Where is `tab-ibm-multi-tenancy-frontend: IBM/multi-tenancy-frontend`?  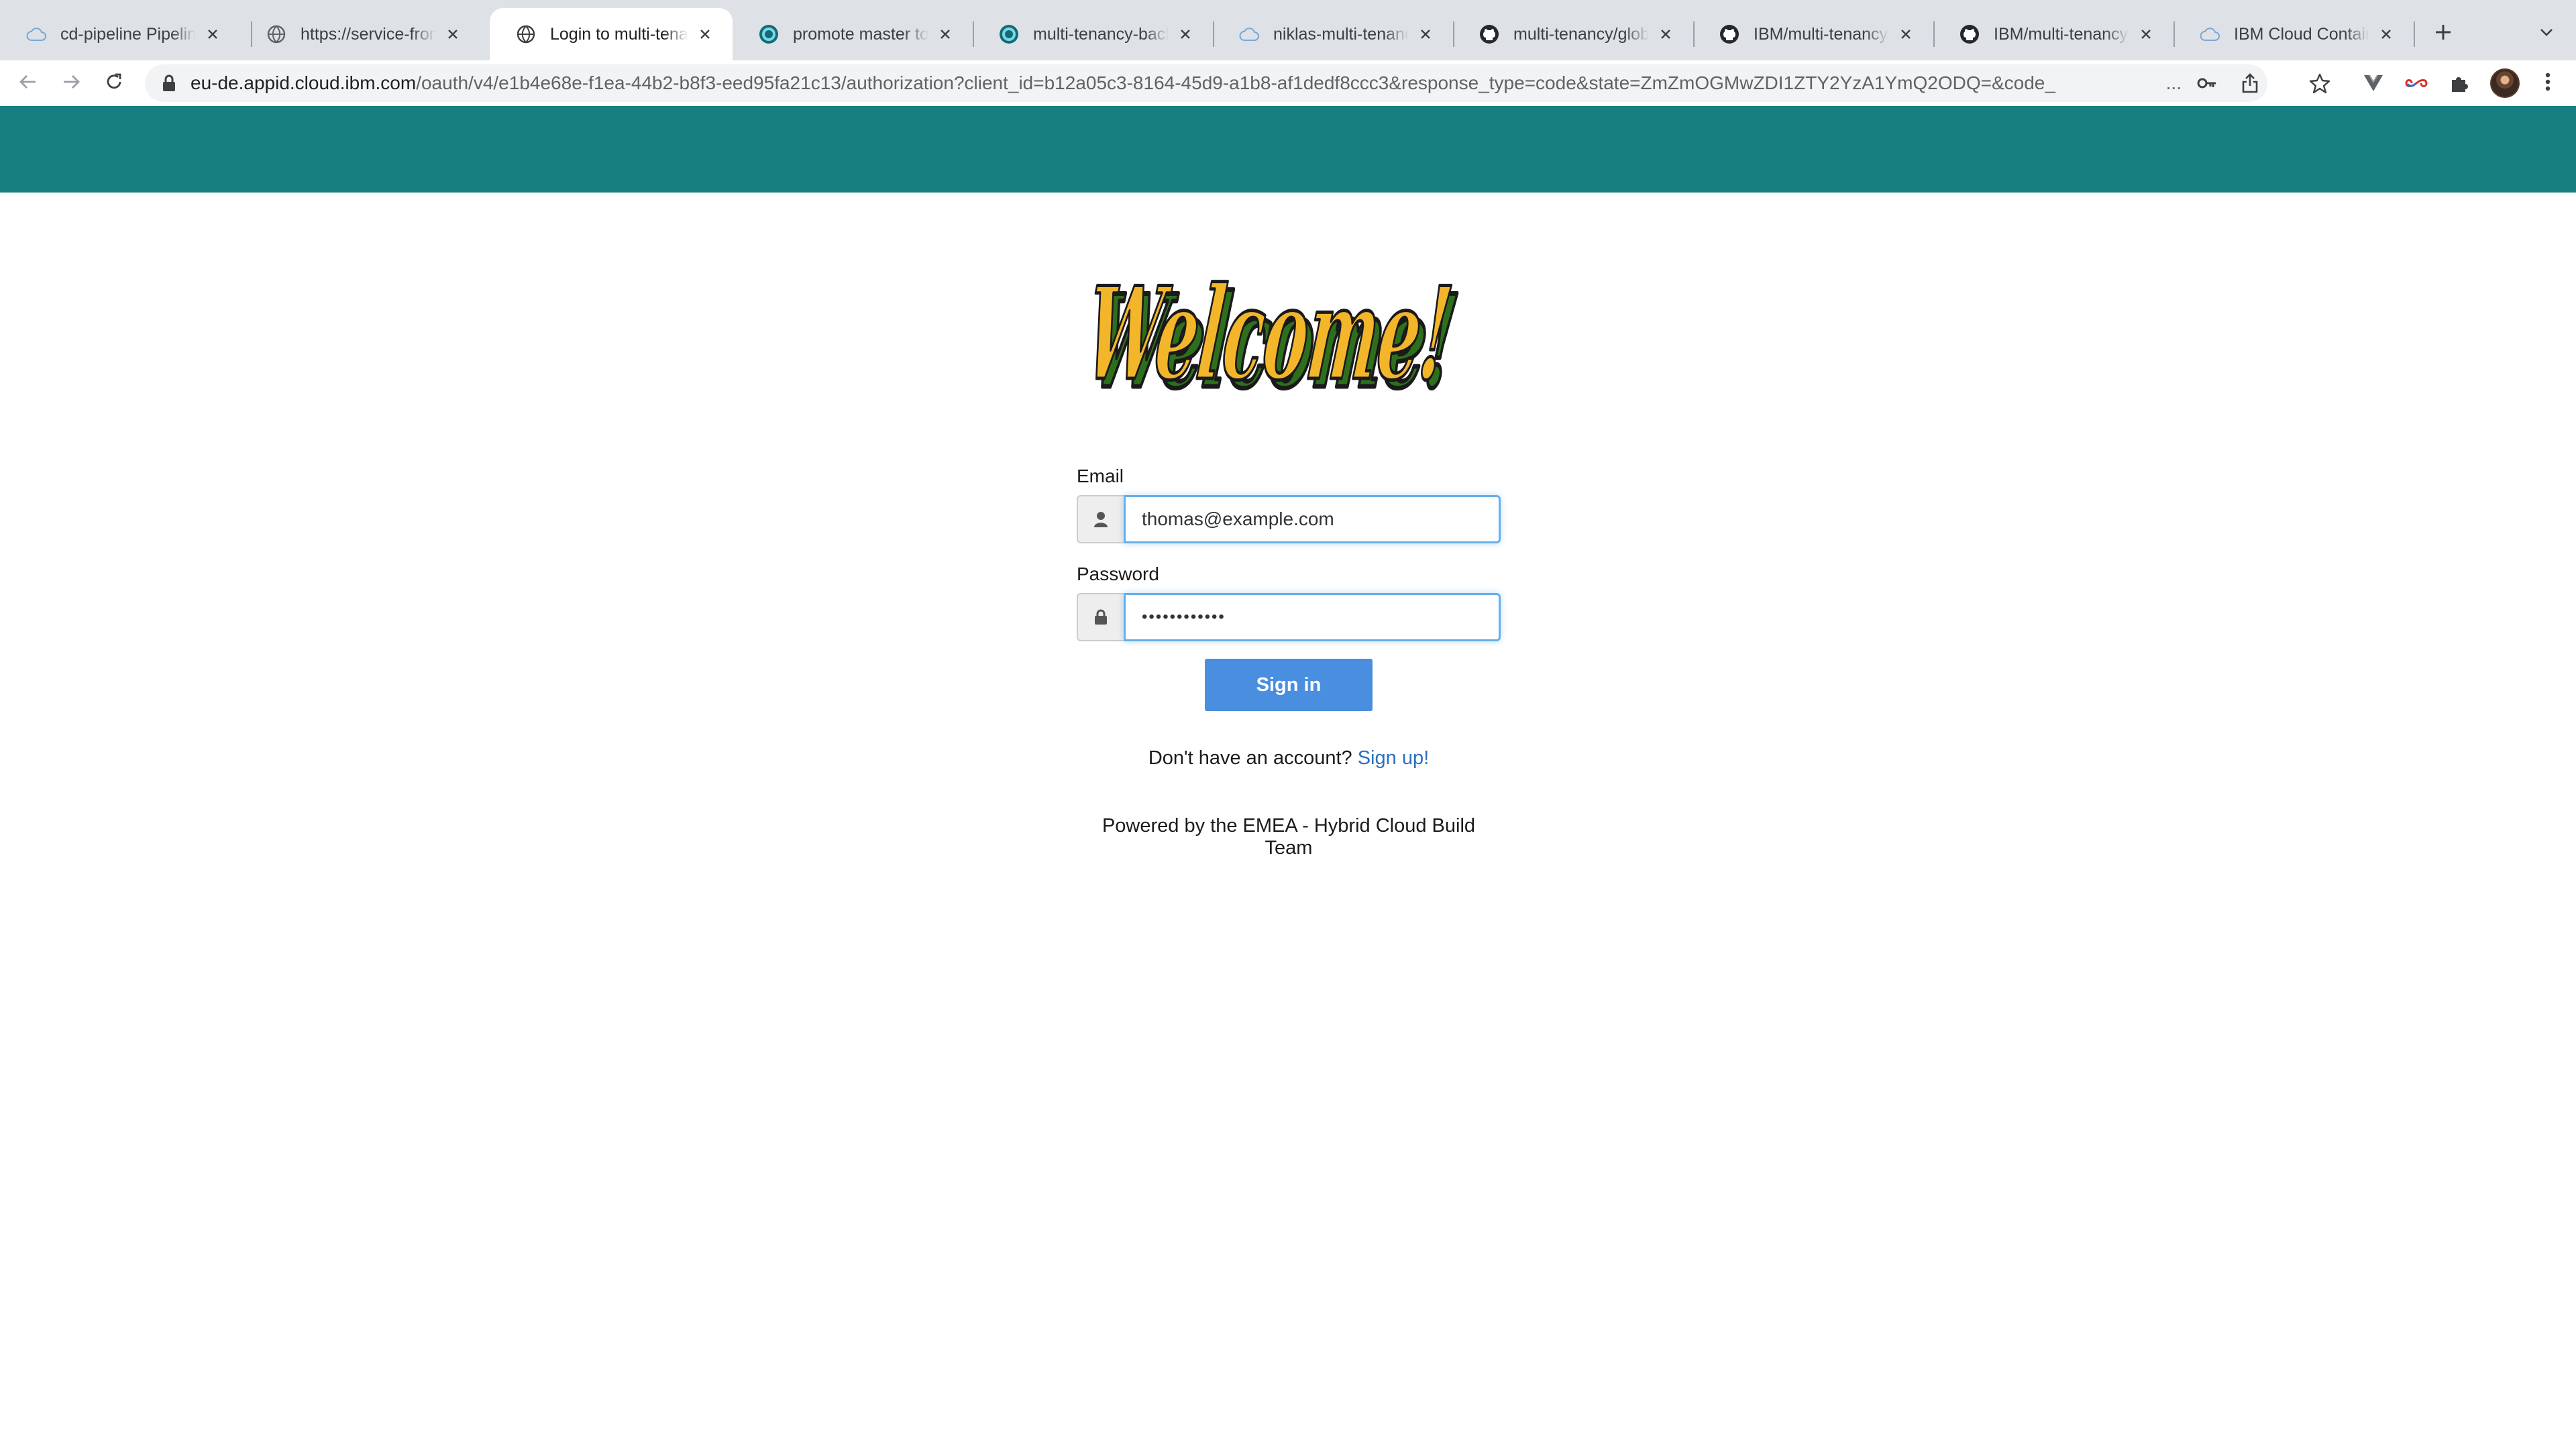
tab-ibm-multi-tenancy-frontend: IBM/multi-tenancy-frontend is located at coordinates (2053, 34).